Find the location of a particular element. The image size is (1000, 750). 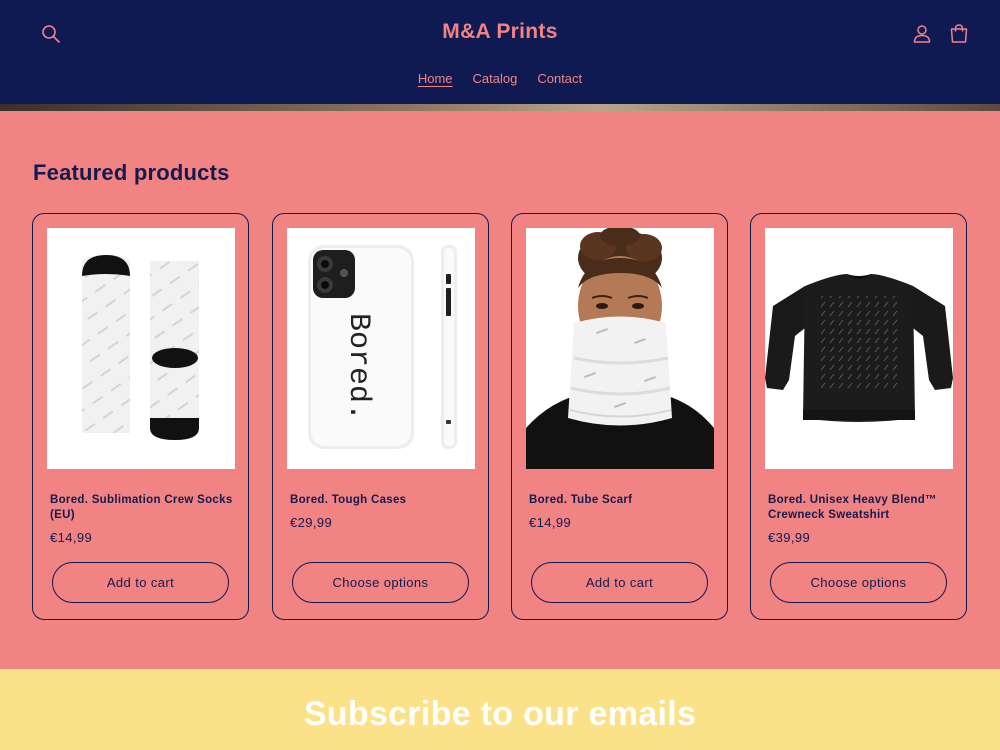

product-price: €29,99 is located at coordinates (311, 522).